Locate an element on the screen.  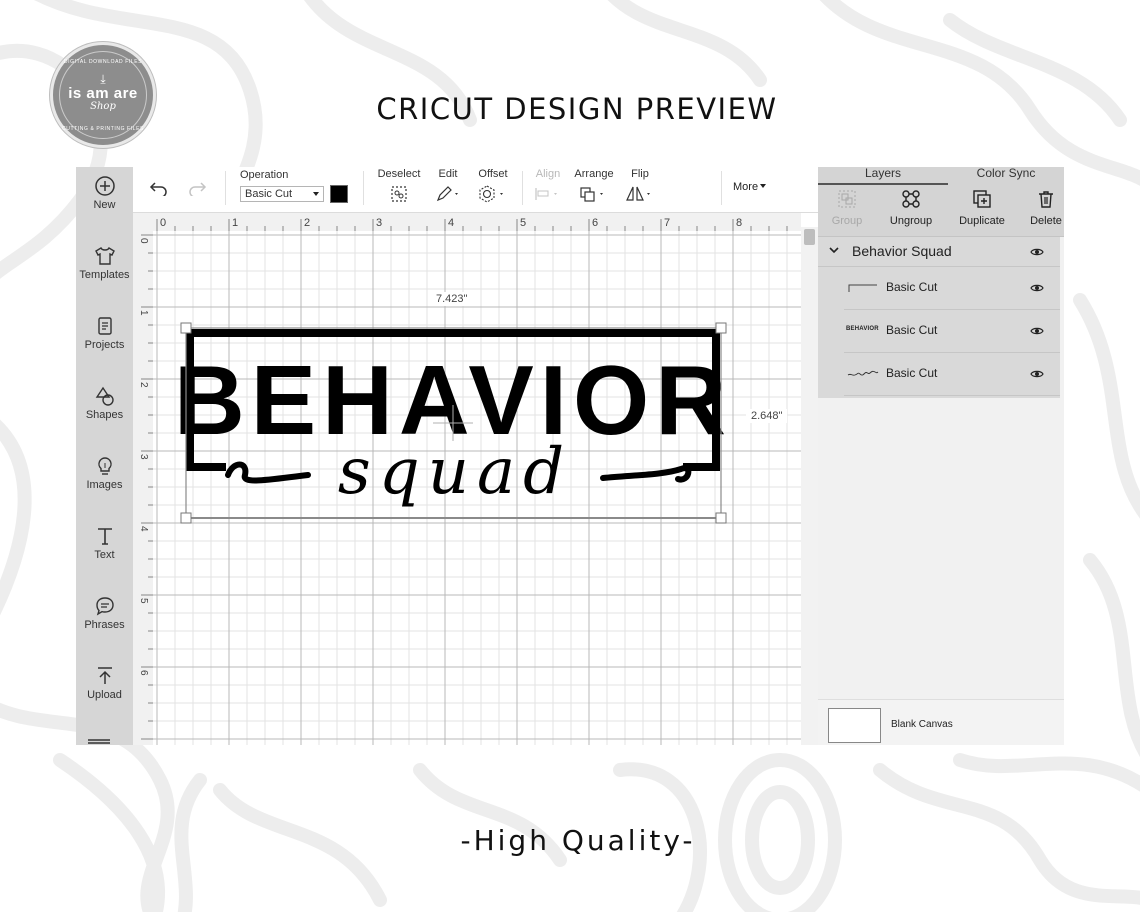
ungroup-label: Ungroup is located at coordinates (911, 221).